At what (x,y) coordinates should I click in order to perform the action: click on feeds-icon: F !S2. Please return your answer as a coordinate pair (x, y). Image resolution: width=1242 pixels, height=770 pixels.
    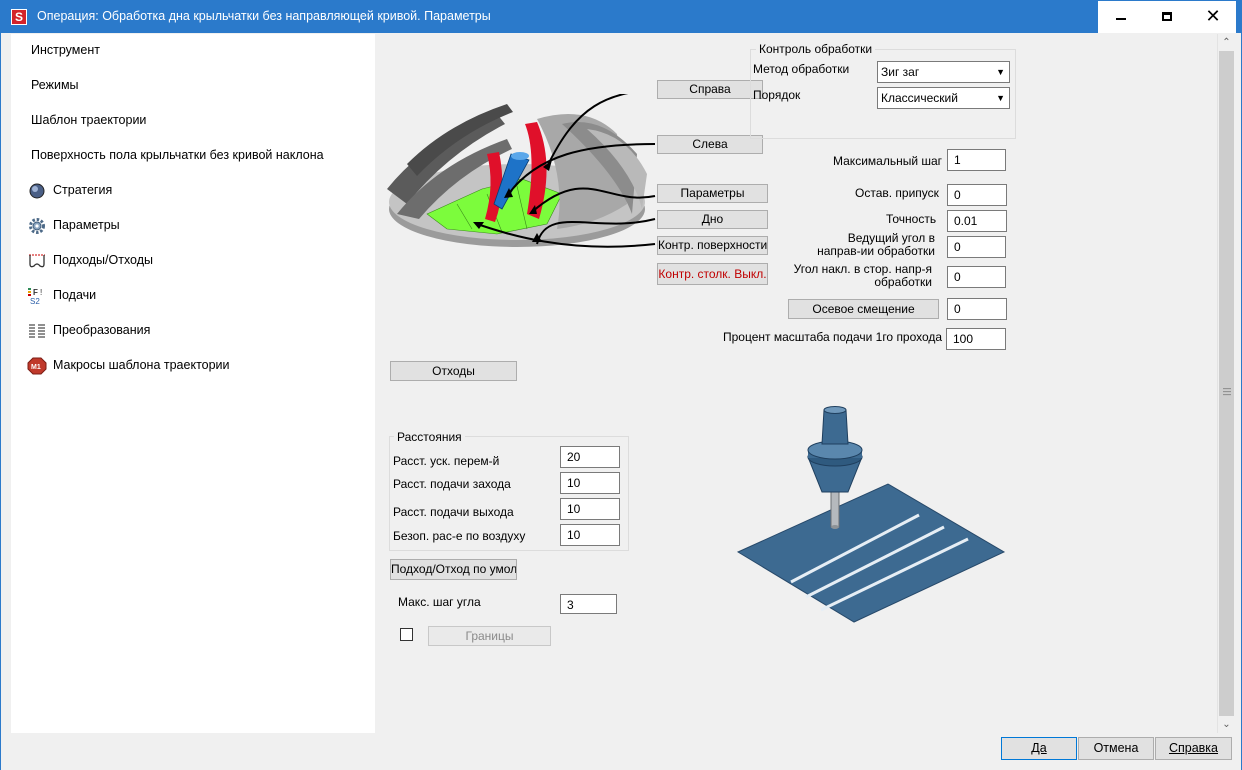
    Looking at the image, I should click on (35, 296).